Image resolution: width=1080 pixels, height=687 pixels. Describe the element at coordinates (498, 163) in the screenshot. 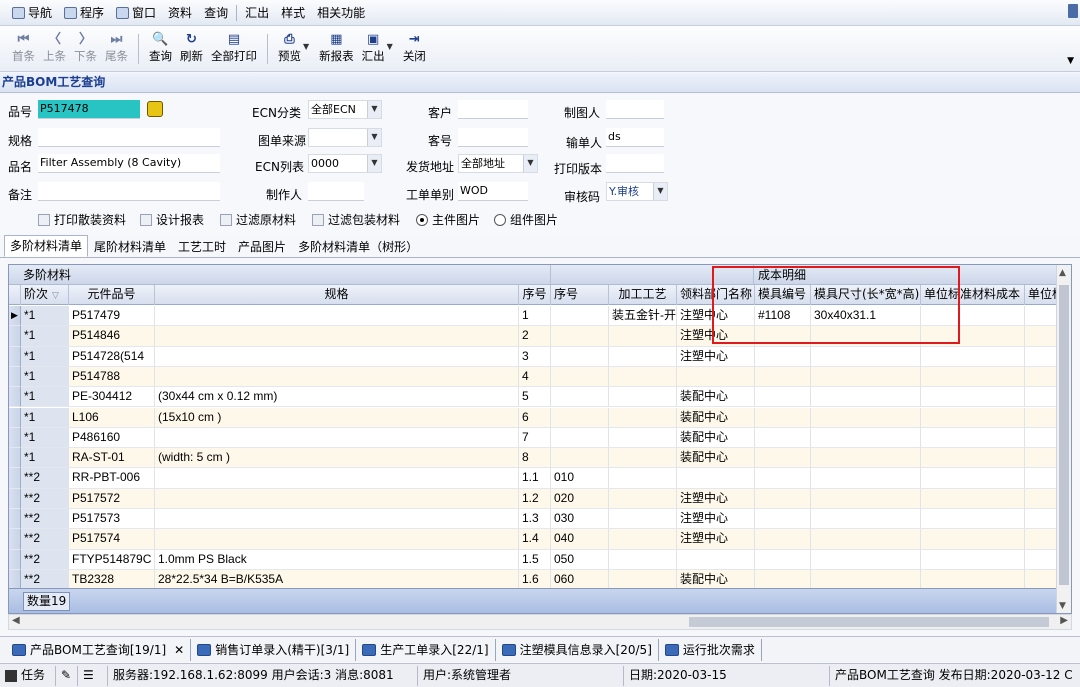

I see `ship-addr-select: 全部地址 ▼` at that location.